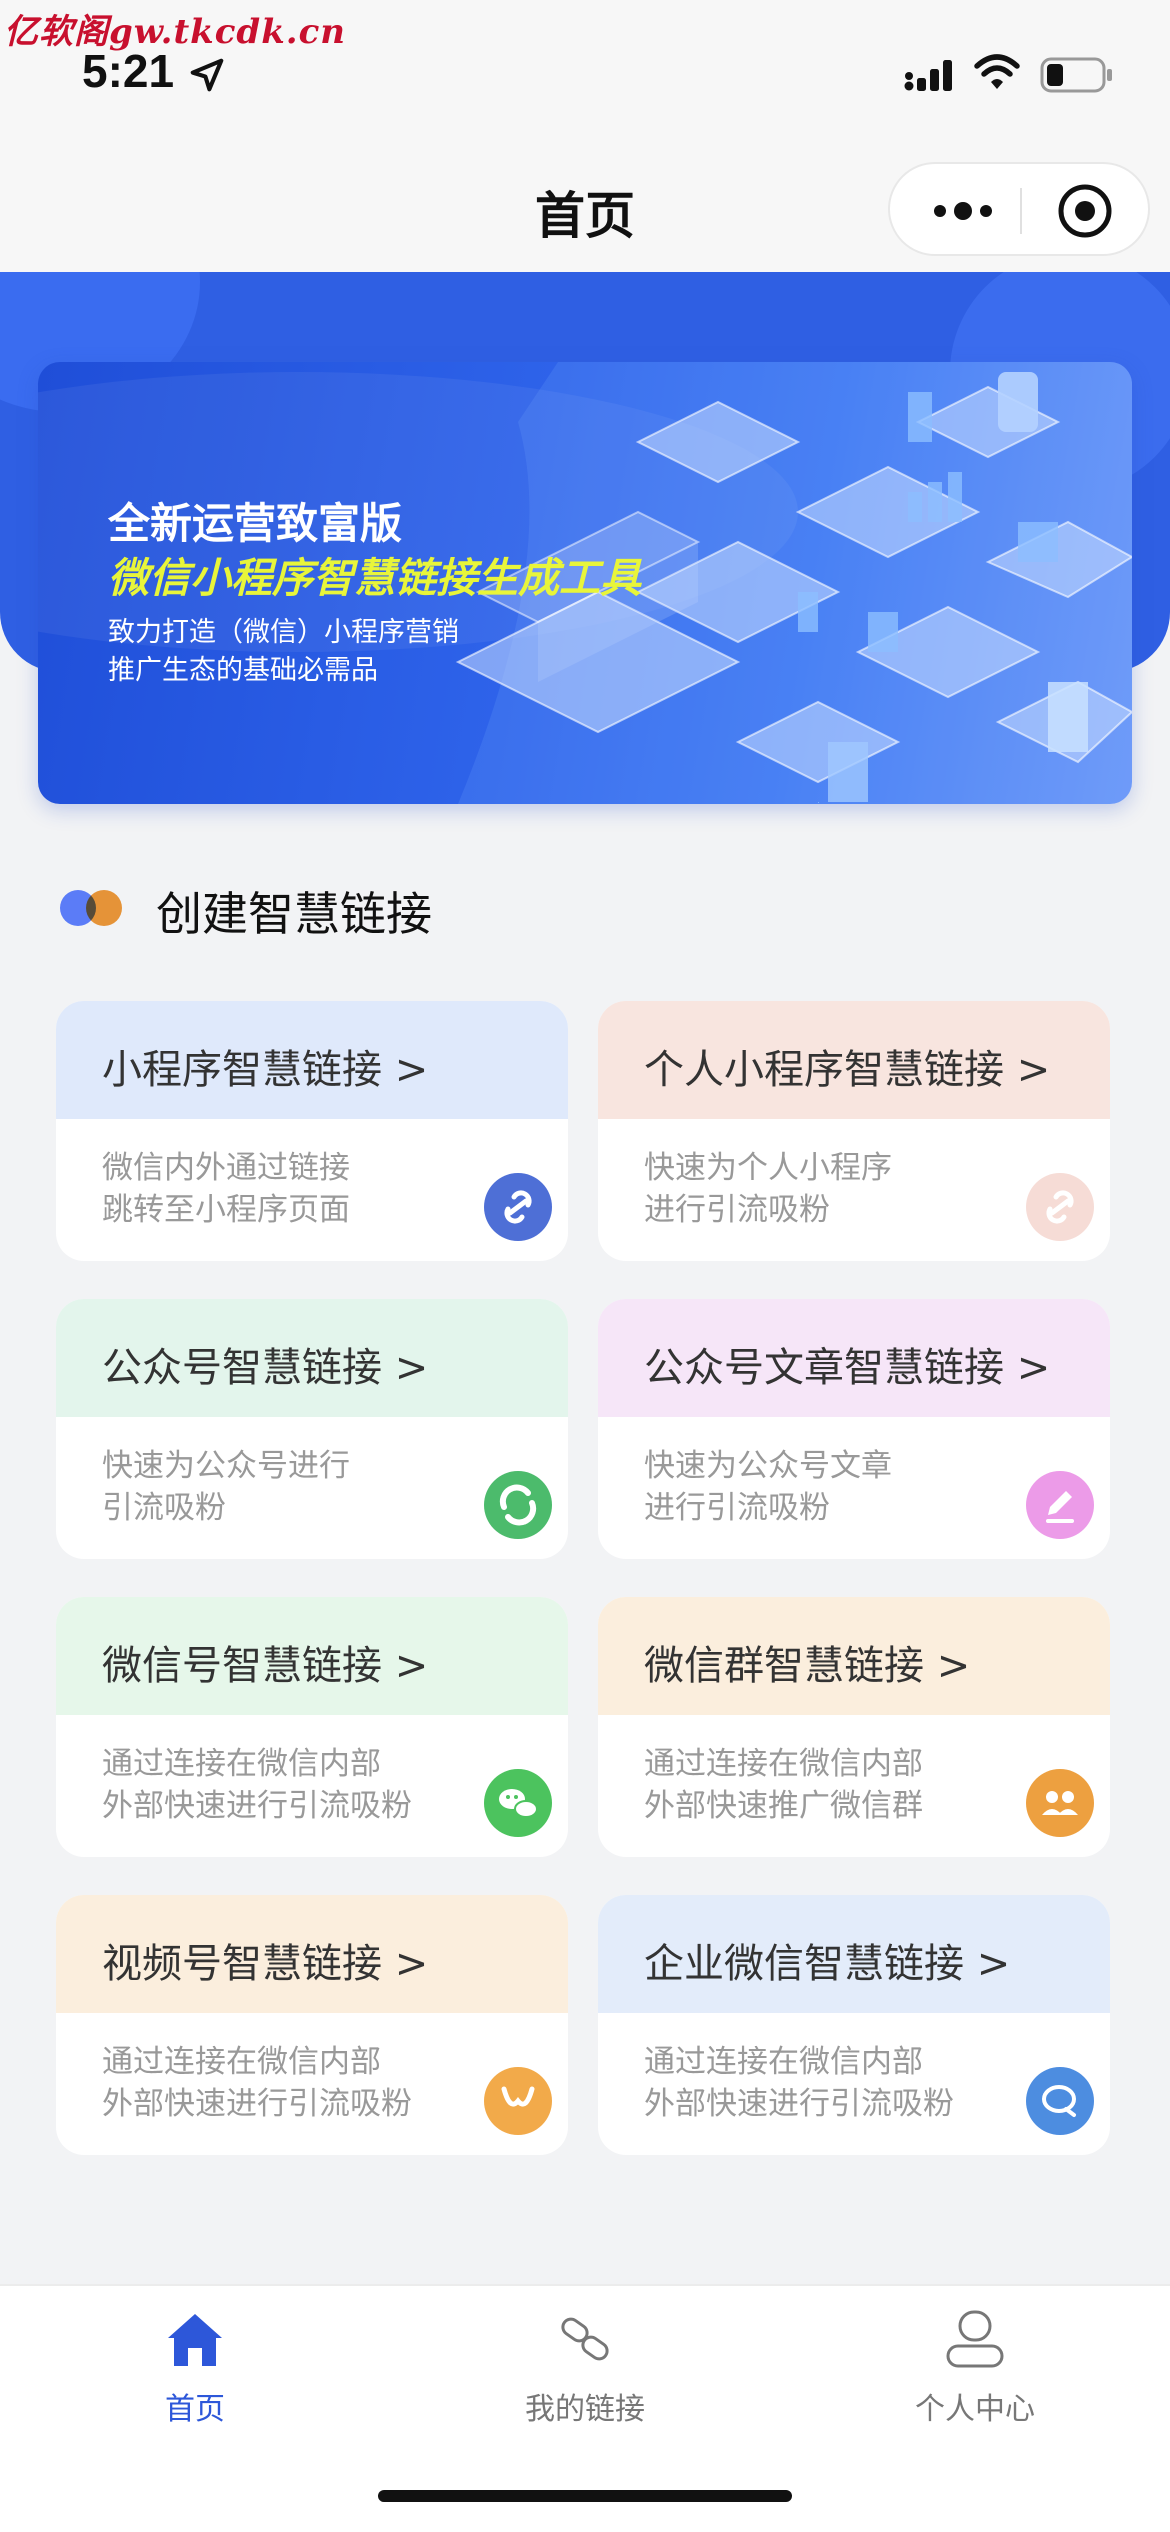  I want to click on card-title: 企业微信智慧链接 >, so click(827, 1964).